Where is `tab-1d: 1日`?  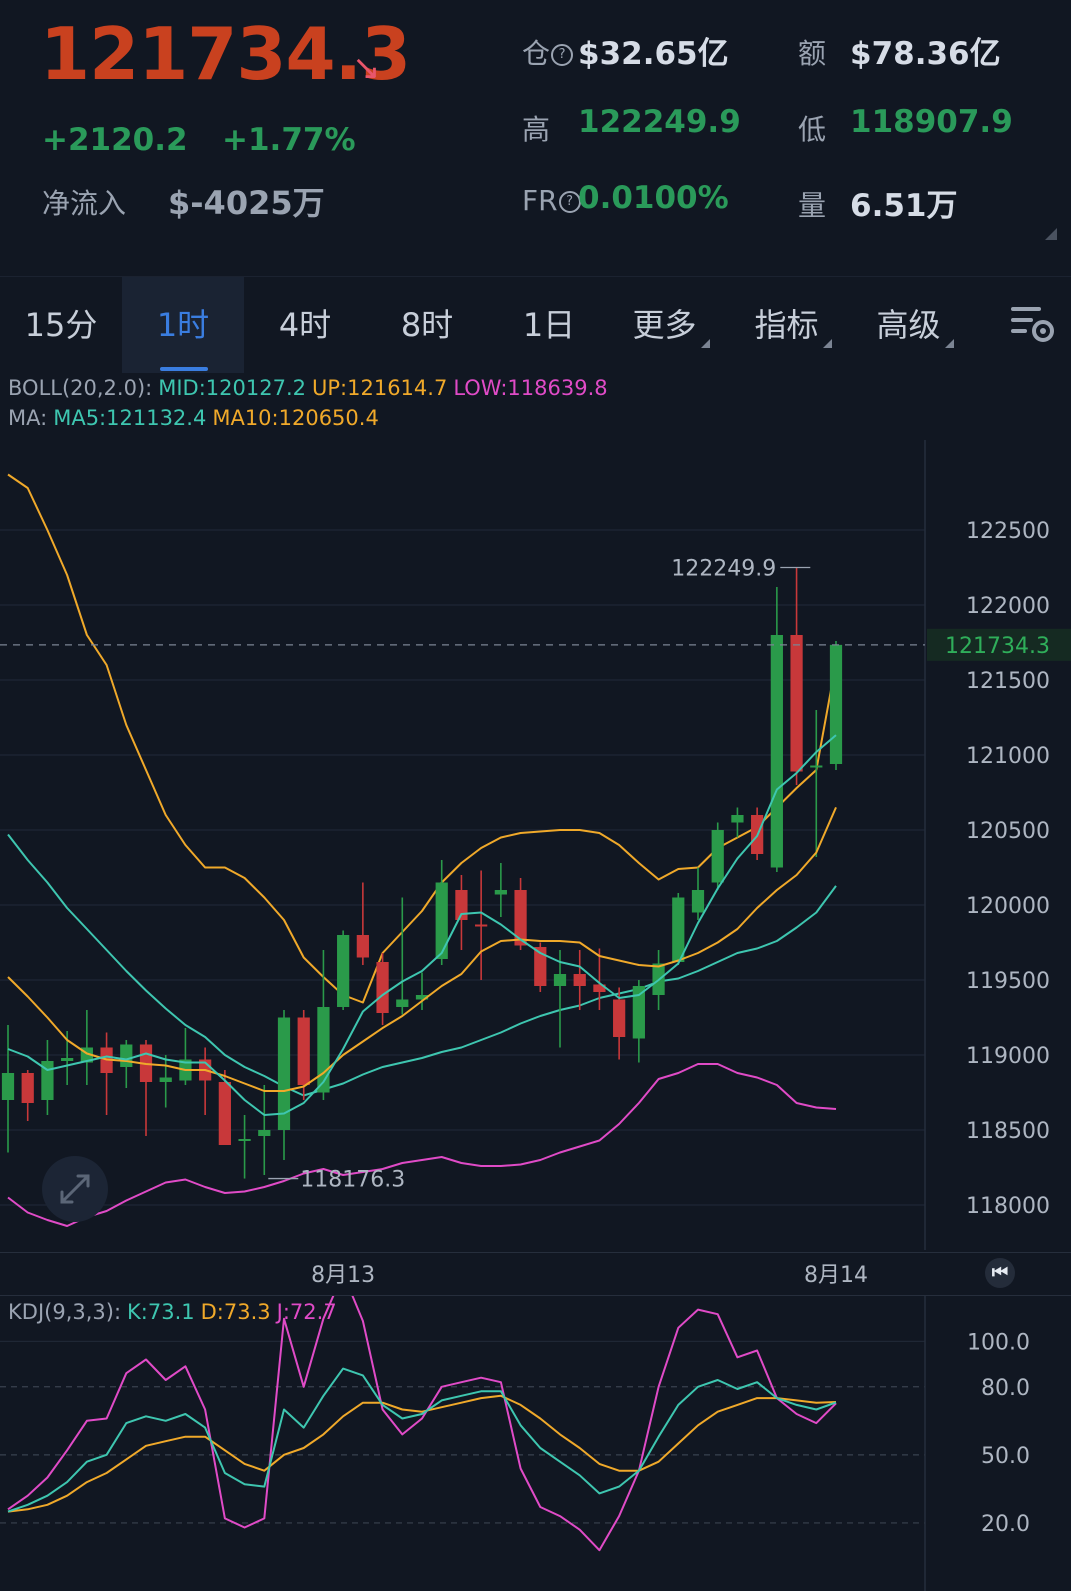 tab-1d: 1日 is located at coordinates (549, 325).